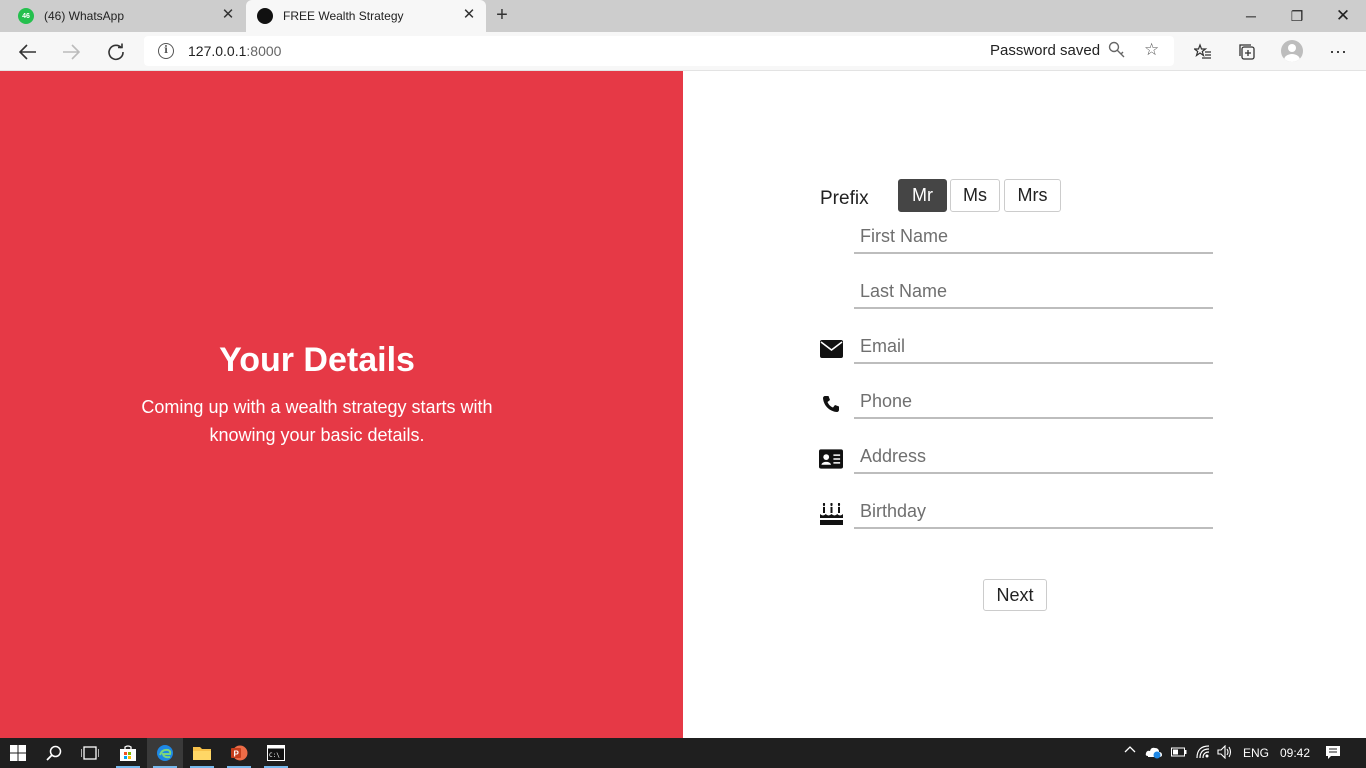  What do you see at coordinates (1297, 16) in the screenshot?
I see `restore-icon: ❐` at bounding box center [1297, 16].